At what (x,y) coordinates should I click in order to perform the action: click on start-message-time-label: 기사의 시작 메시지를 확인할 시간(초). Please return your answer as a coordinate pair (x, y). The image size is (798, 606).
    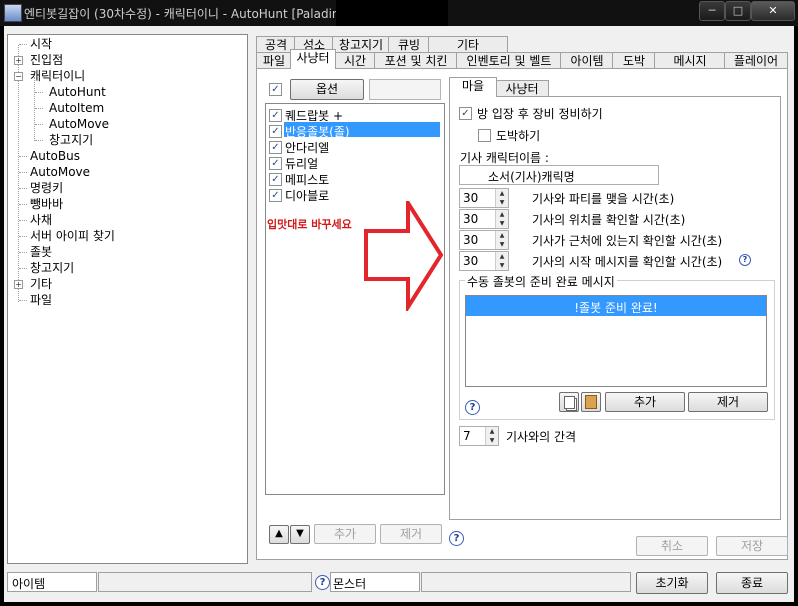
    Looking at the image, I should click on (627, 262).